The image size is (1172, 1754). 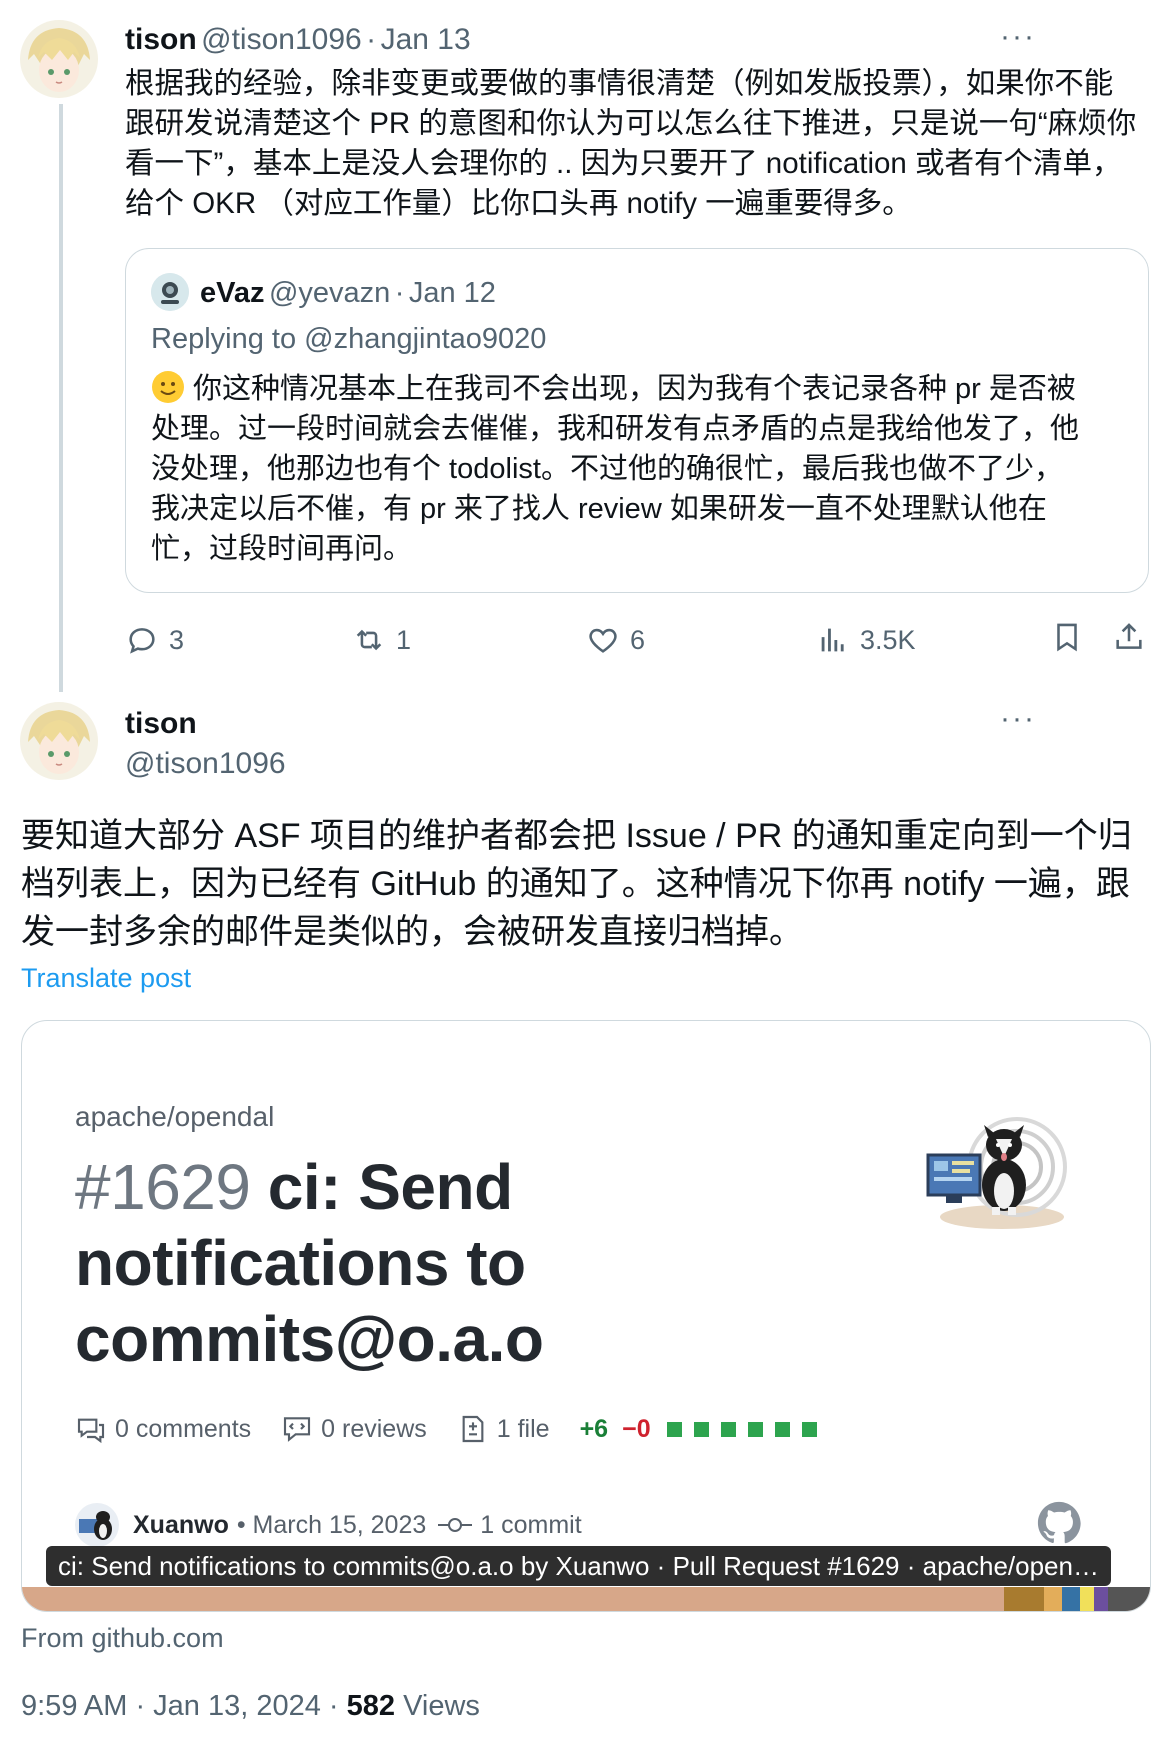 I want to click on tweet-actions: 3 1 6 3.5K, so click(x=586, y=640).